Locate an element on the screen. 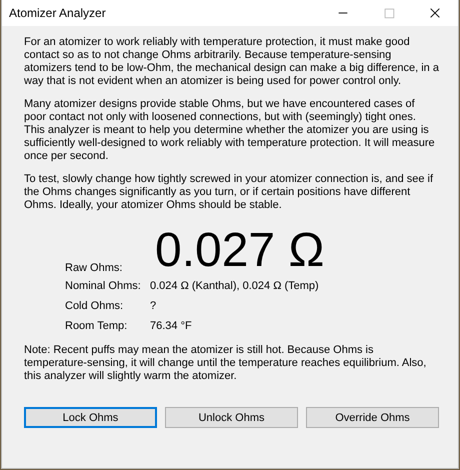 This screenshot has width=460, height=470. reading-value: 76.34 °F is located at coordinates (171, 326).